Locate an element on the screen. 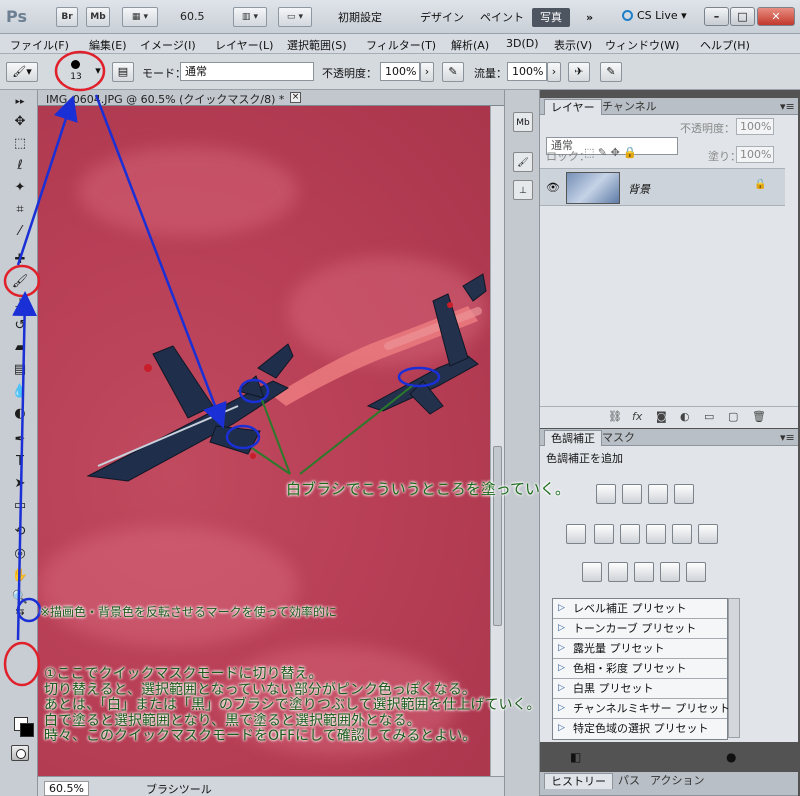  panel-menu-icon: ▾≡ is located at coordinates (787, 107).